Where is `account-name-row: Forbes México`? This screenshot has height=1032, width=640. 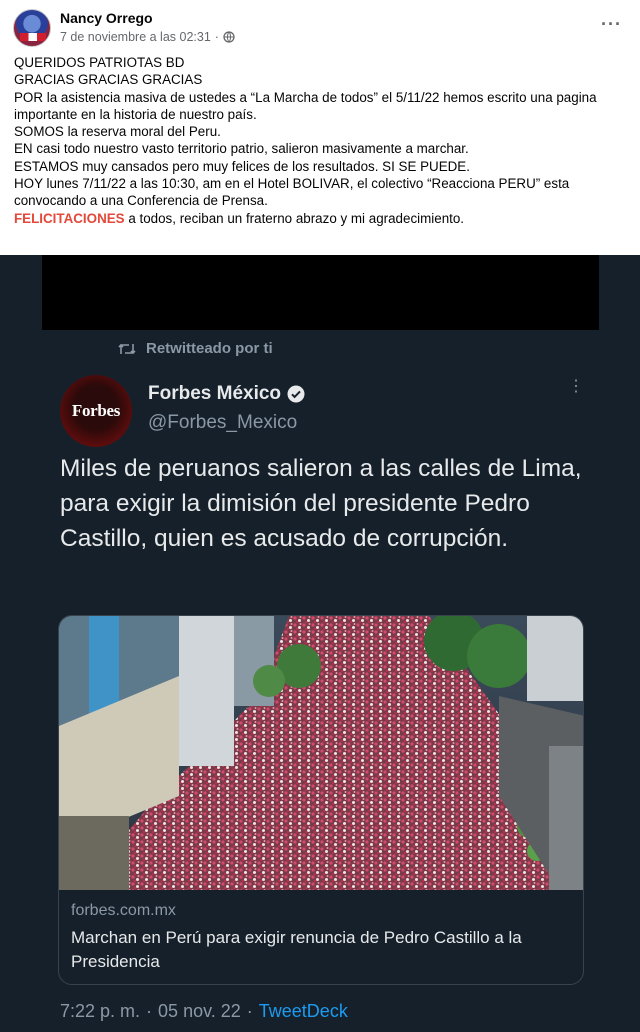
account-name-row: Forbes México is located at coordinates (226, 394).